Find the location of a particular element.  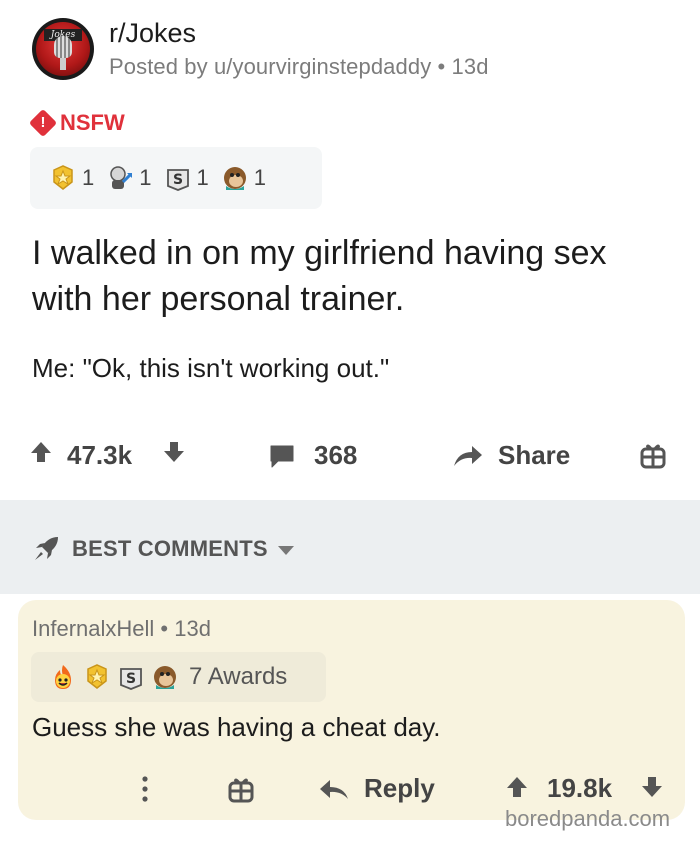

subreddit-name: r/Jokes is located at coordinates (299, 33).